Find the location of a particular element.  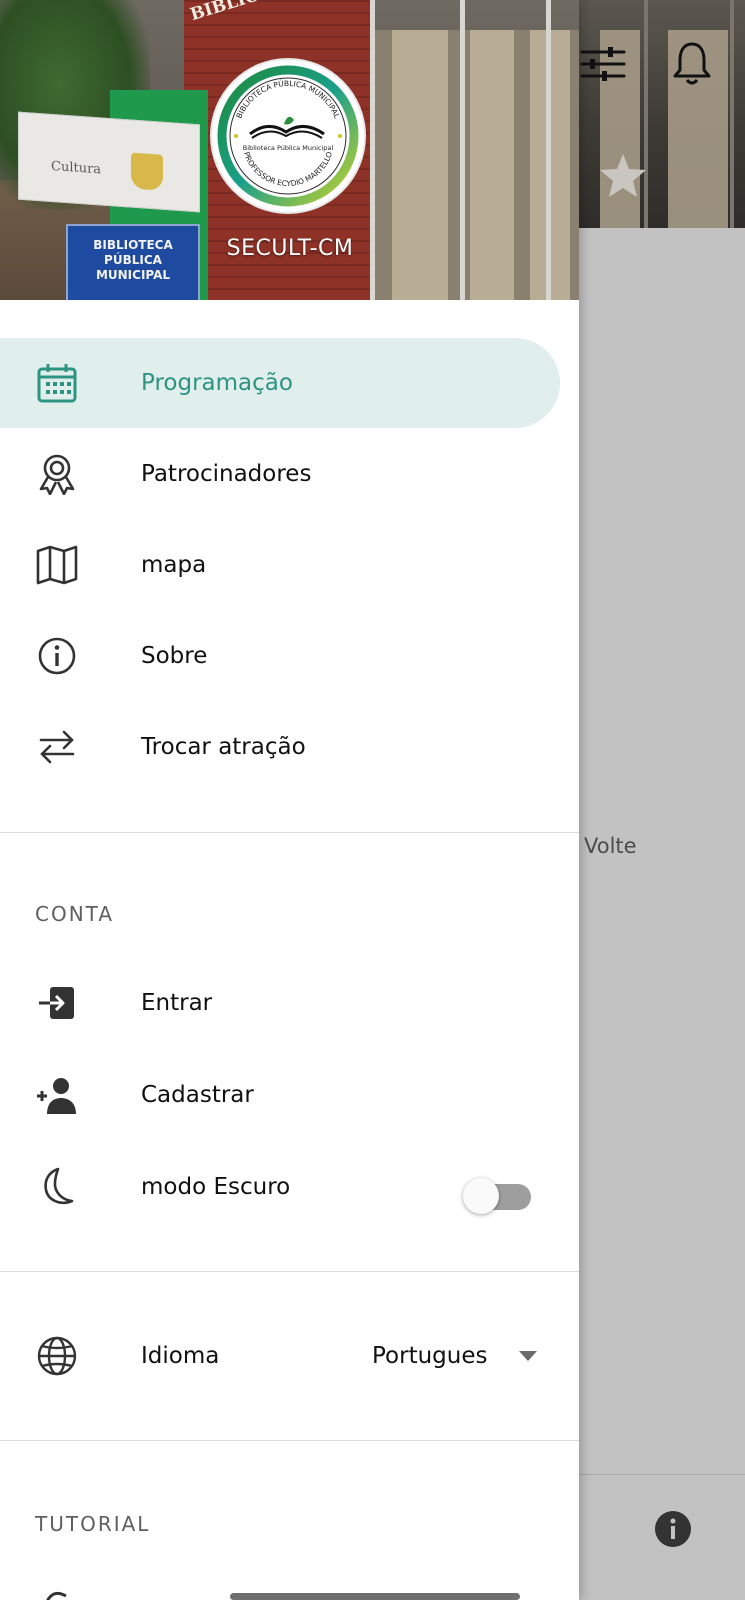

library-sign-text: BIBLIOTECA PÚBLICA MUNICIPAL is located at coordinates (133, 260).